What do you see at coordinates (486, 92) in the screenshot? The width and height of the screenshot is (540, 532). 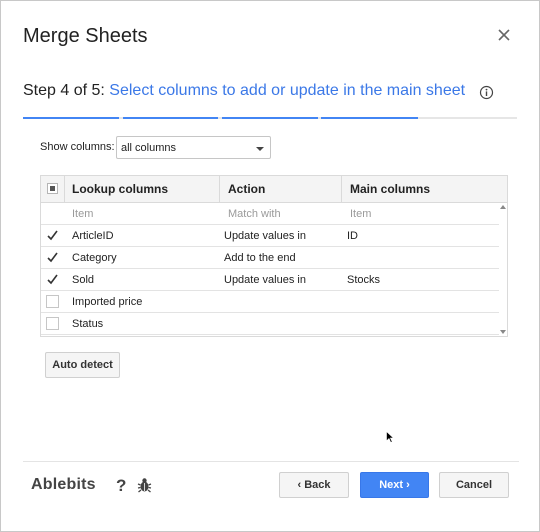 I see `info-icon` at bounding box center [486, 92].